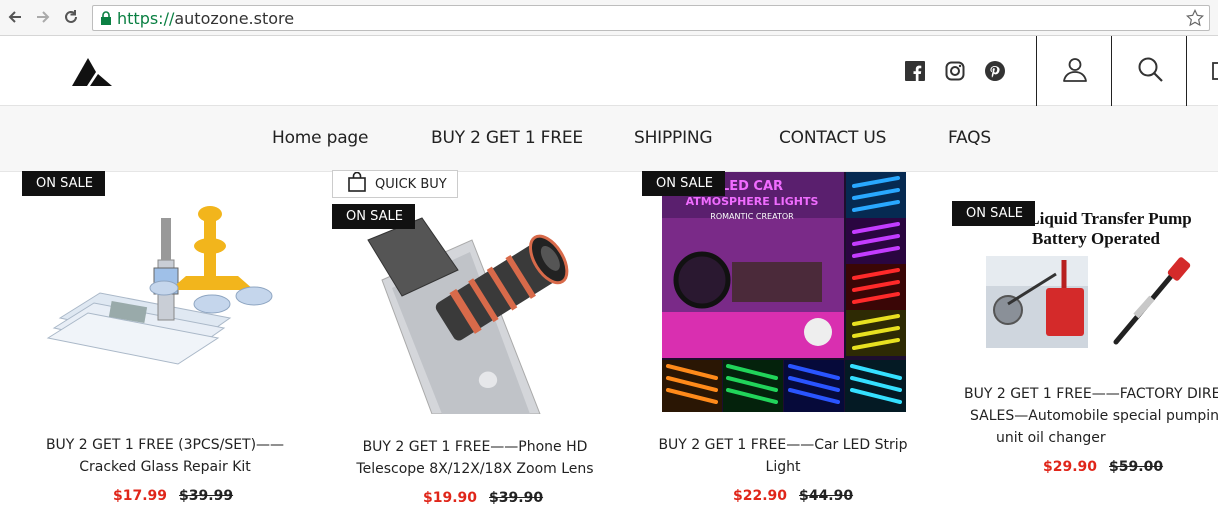 Image resolution: width=1218 pixels, height=516 pixels. I want to click on product-image-glass-repair-kit, so click(165, 283).